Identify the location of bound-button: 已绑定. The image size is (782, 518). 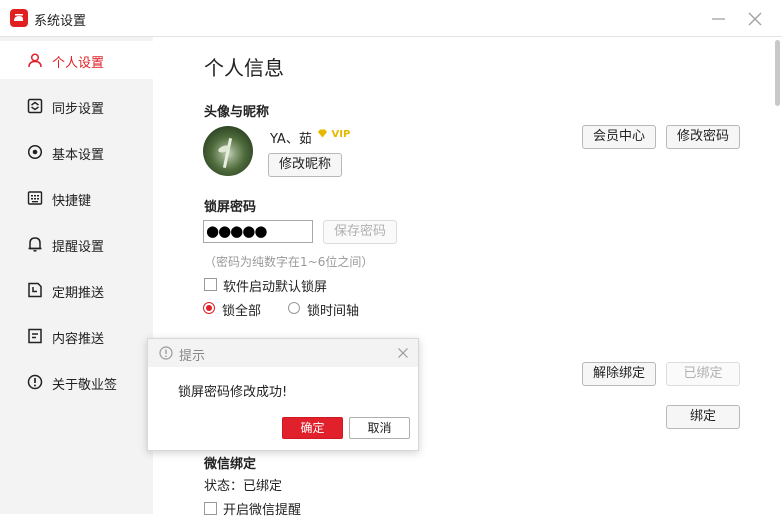
(703, 374).